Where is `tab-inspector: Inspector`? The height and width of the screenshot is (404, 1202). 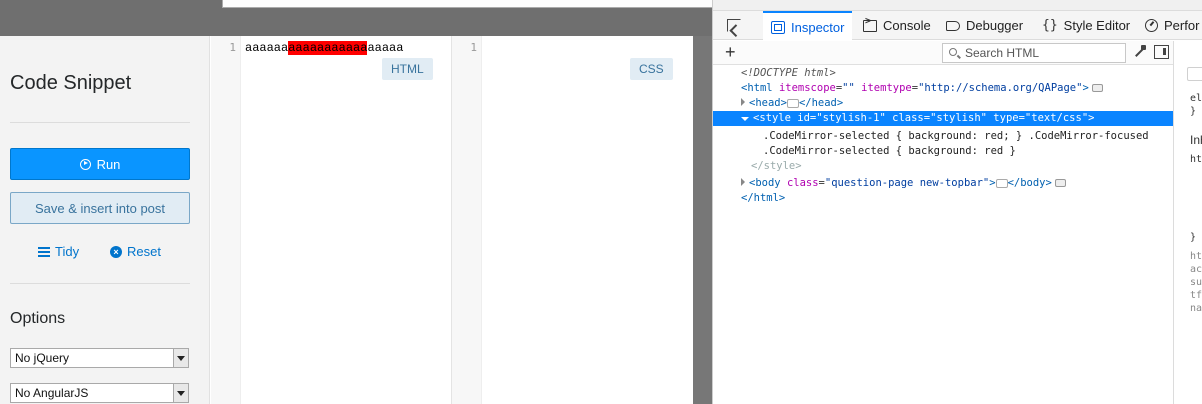
tab-inspector: Inspector is located at coordinates (808, 26).